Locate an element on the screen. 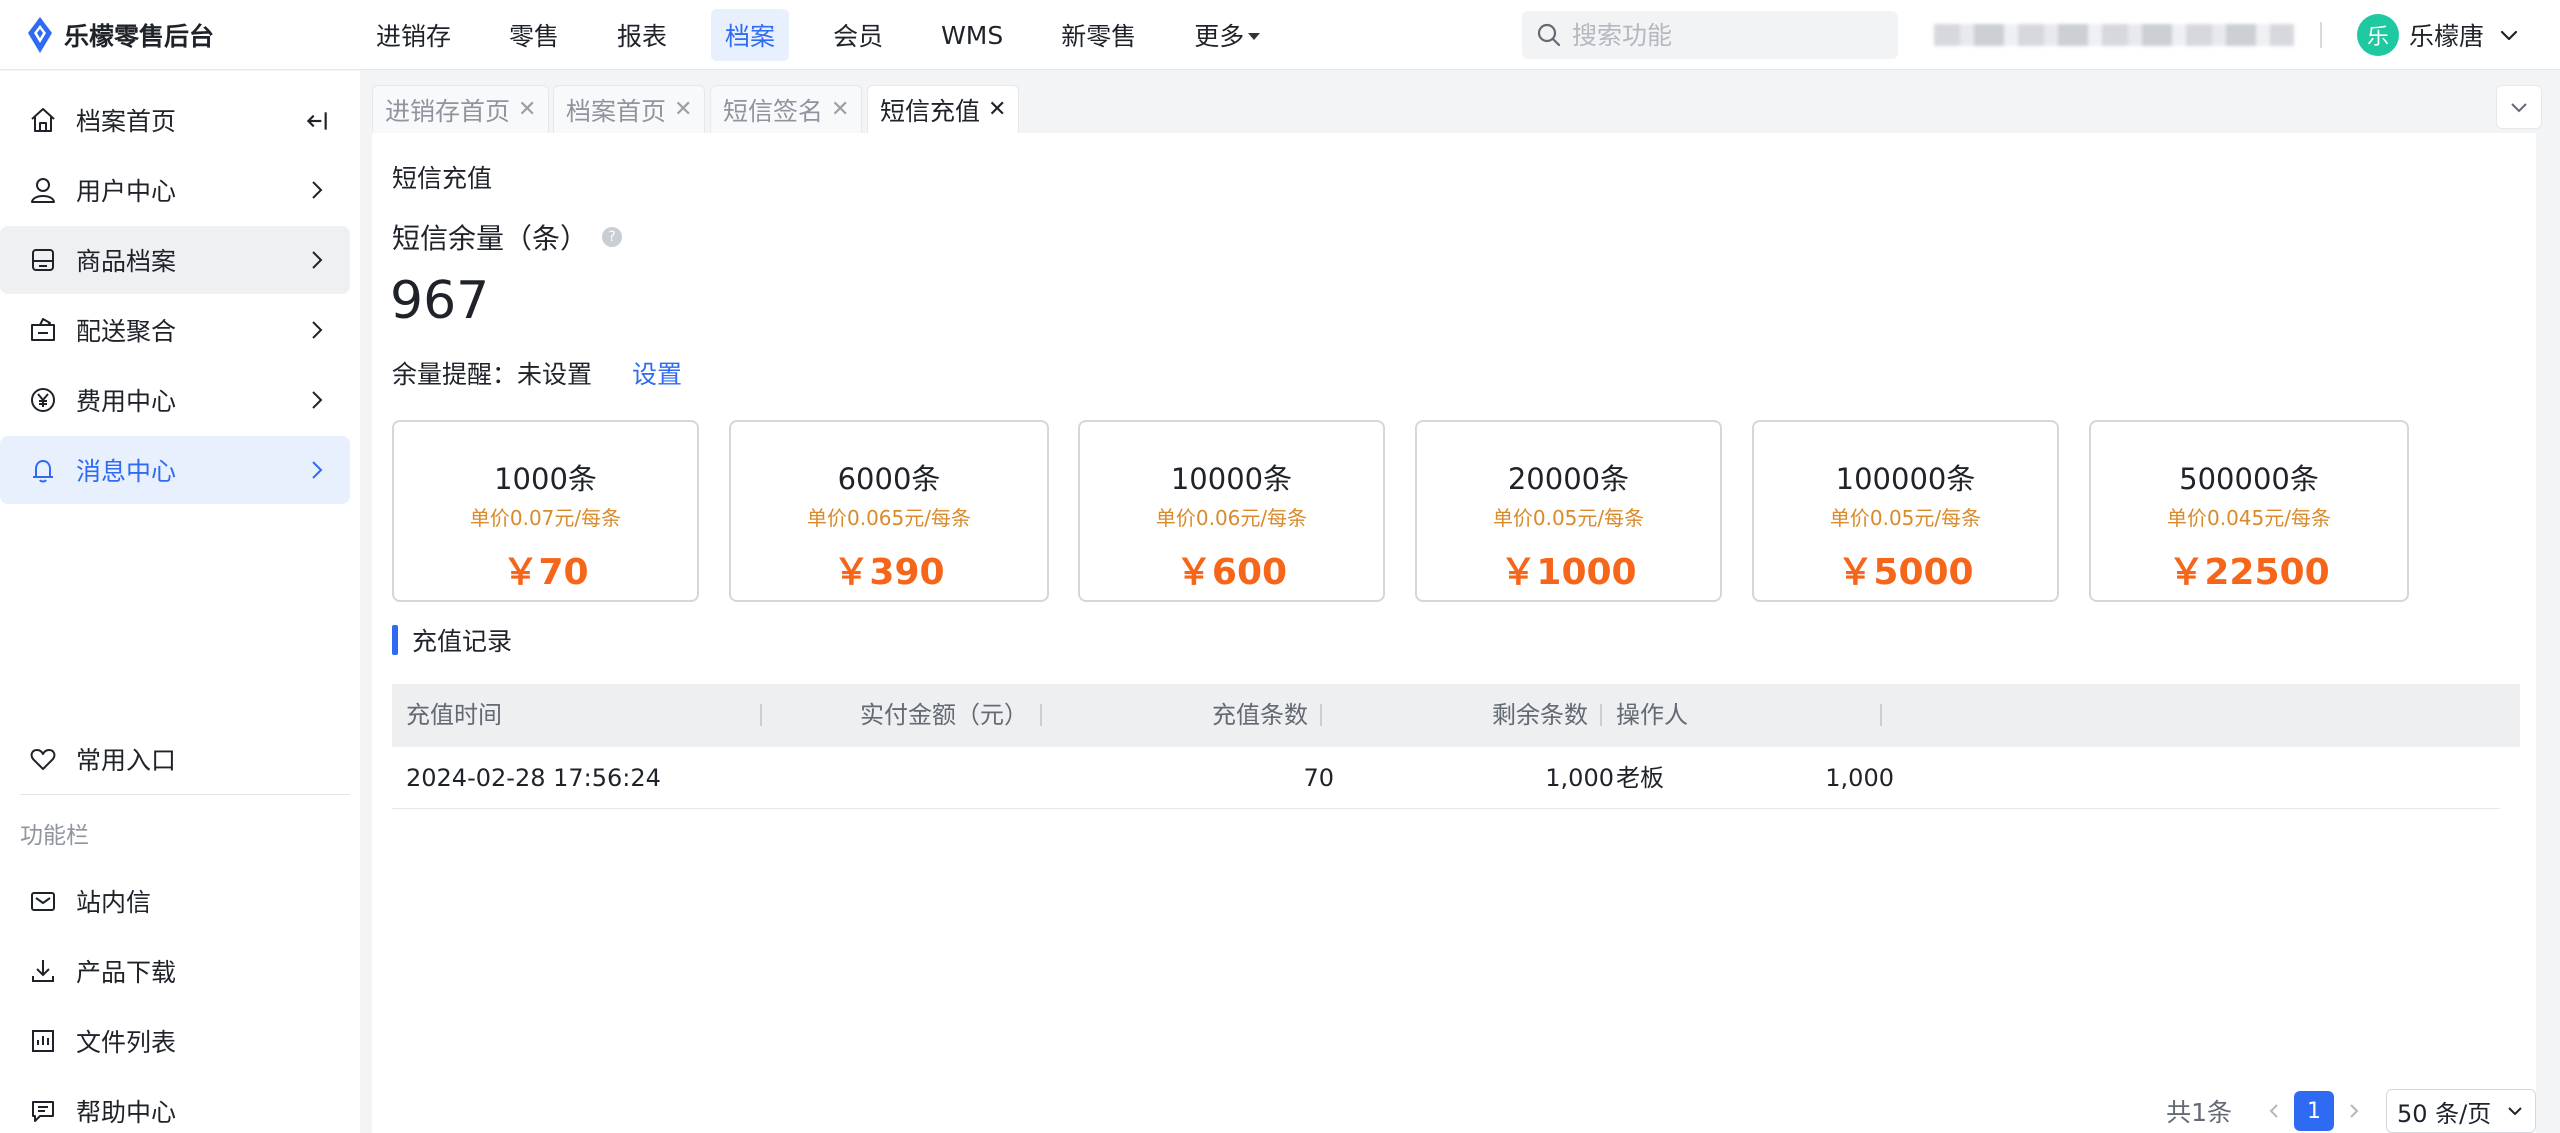 This screenshot has height=1133, width=2560. column-header-amount: 实付金额（元） is located at coordinates (944, 715).